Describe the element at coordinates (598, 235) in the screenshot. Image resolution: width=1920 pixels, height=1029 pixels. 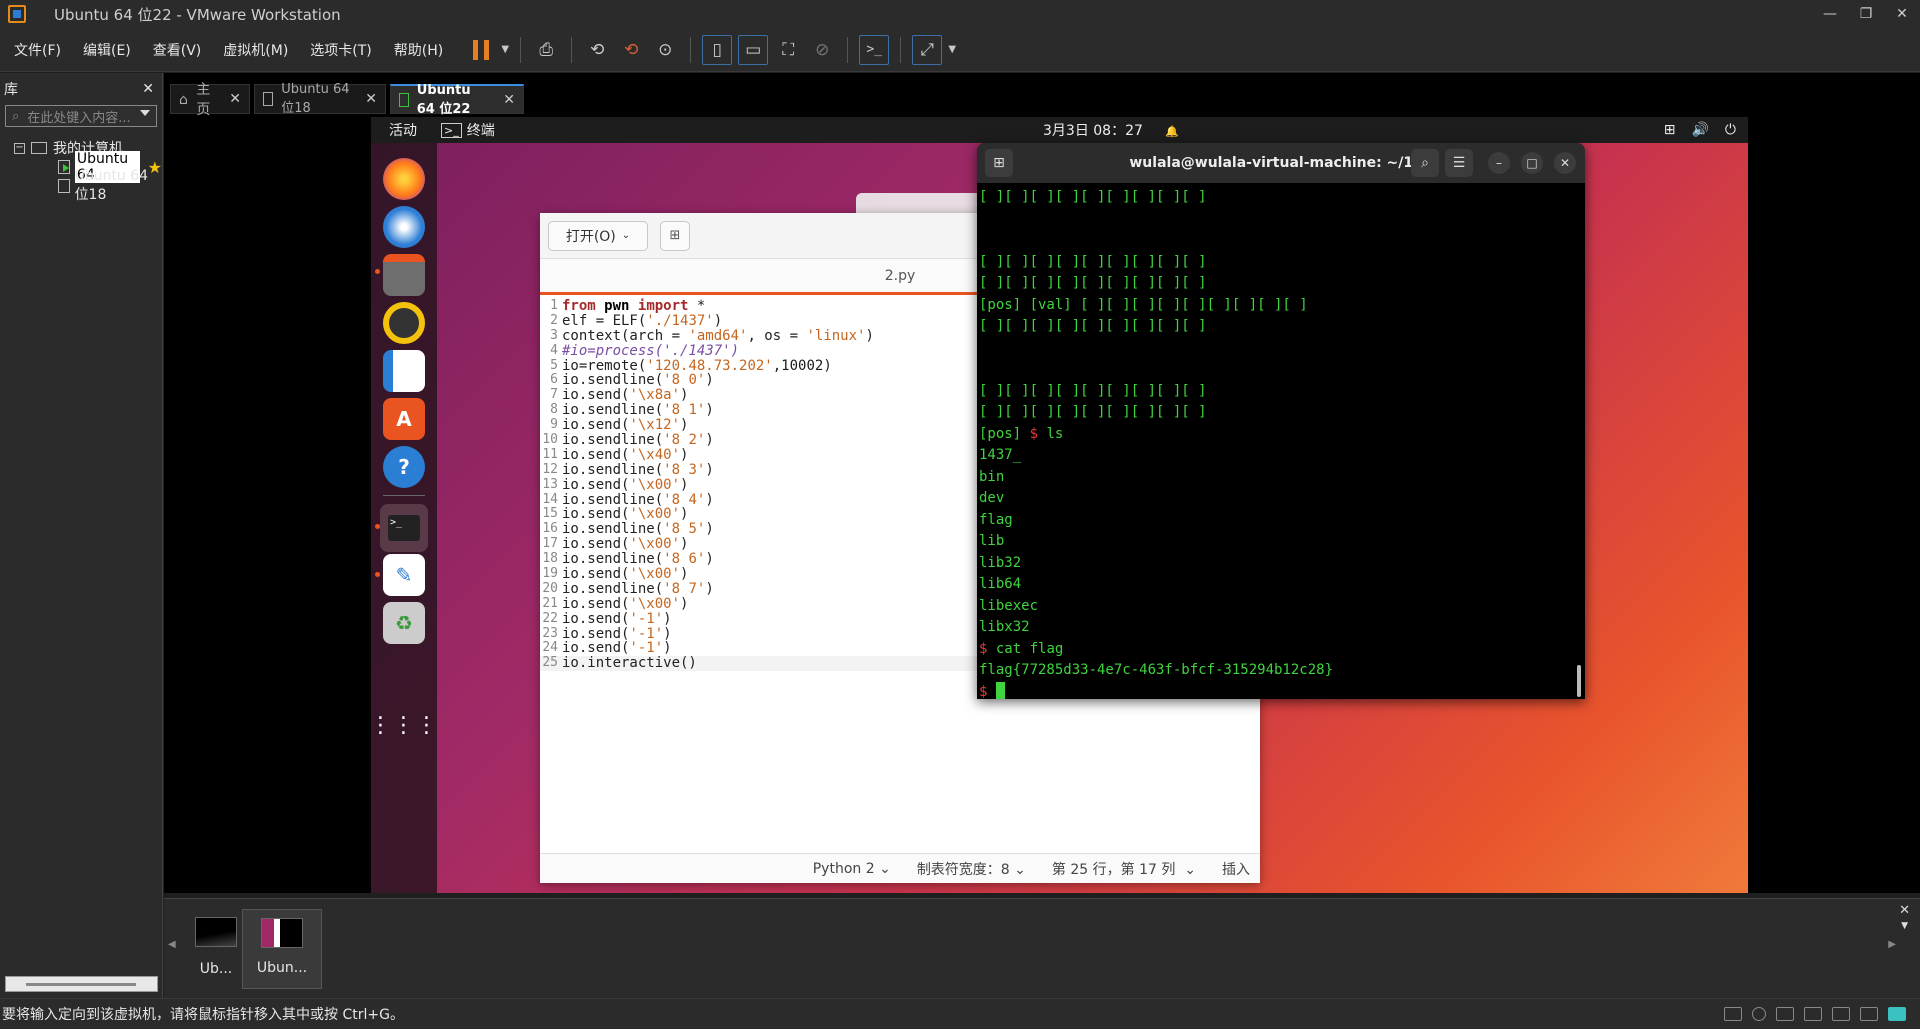
I see `open-button: 打开(O) ⌄` at that location.